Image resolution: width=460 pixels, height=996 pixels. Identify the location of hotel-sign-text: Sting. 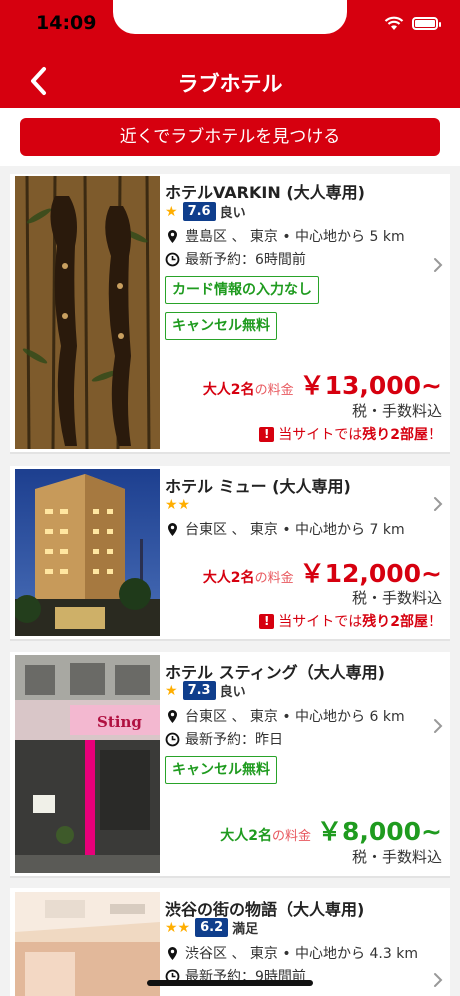
(119, 722).